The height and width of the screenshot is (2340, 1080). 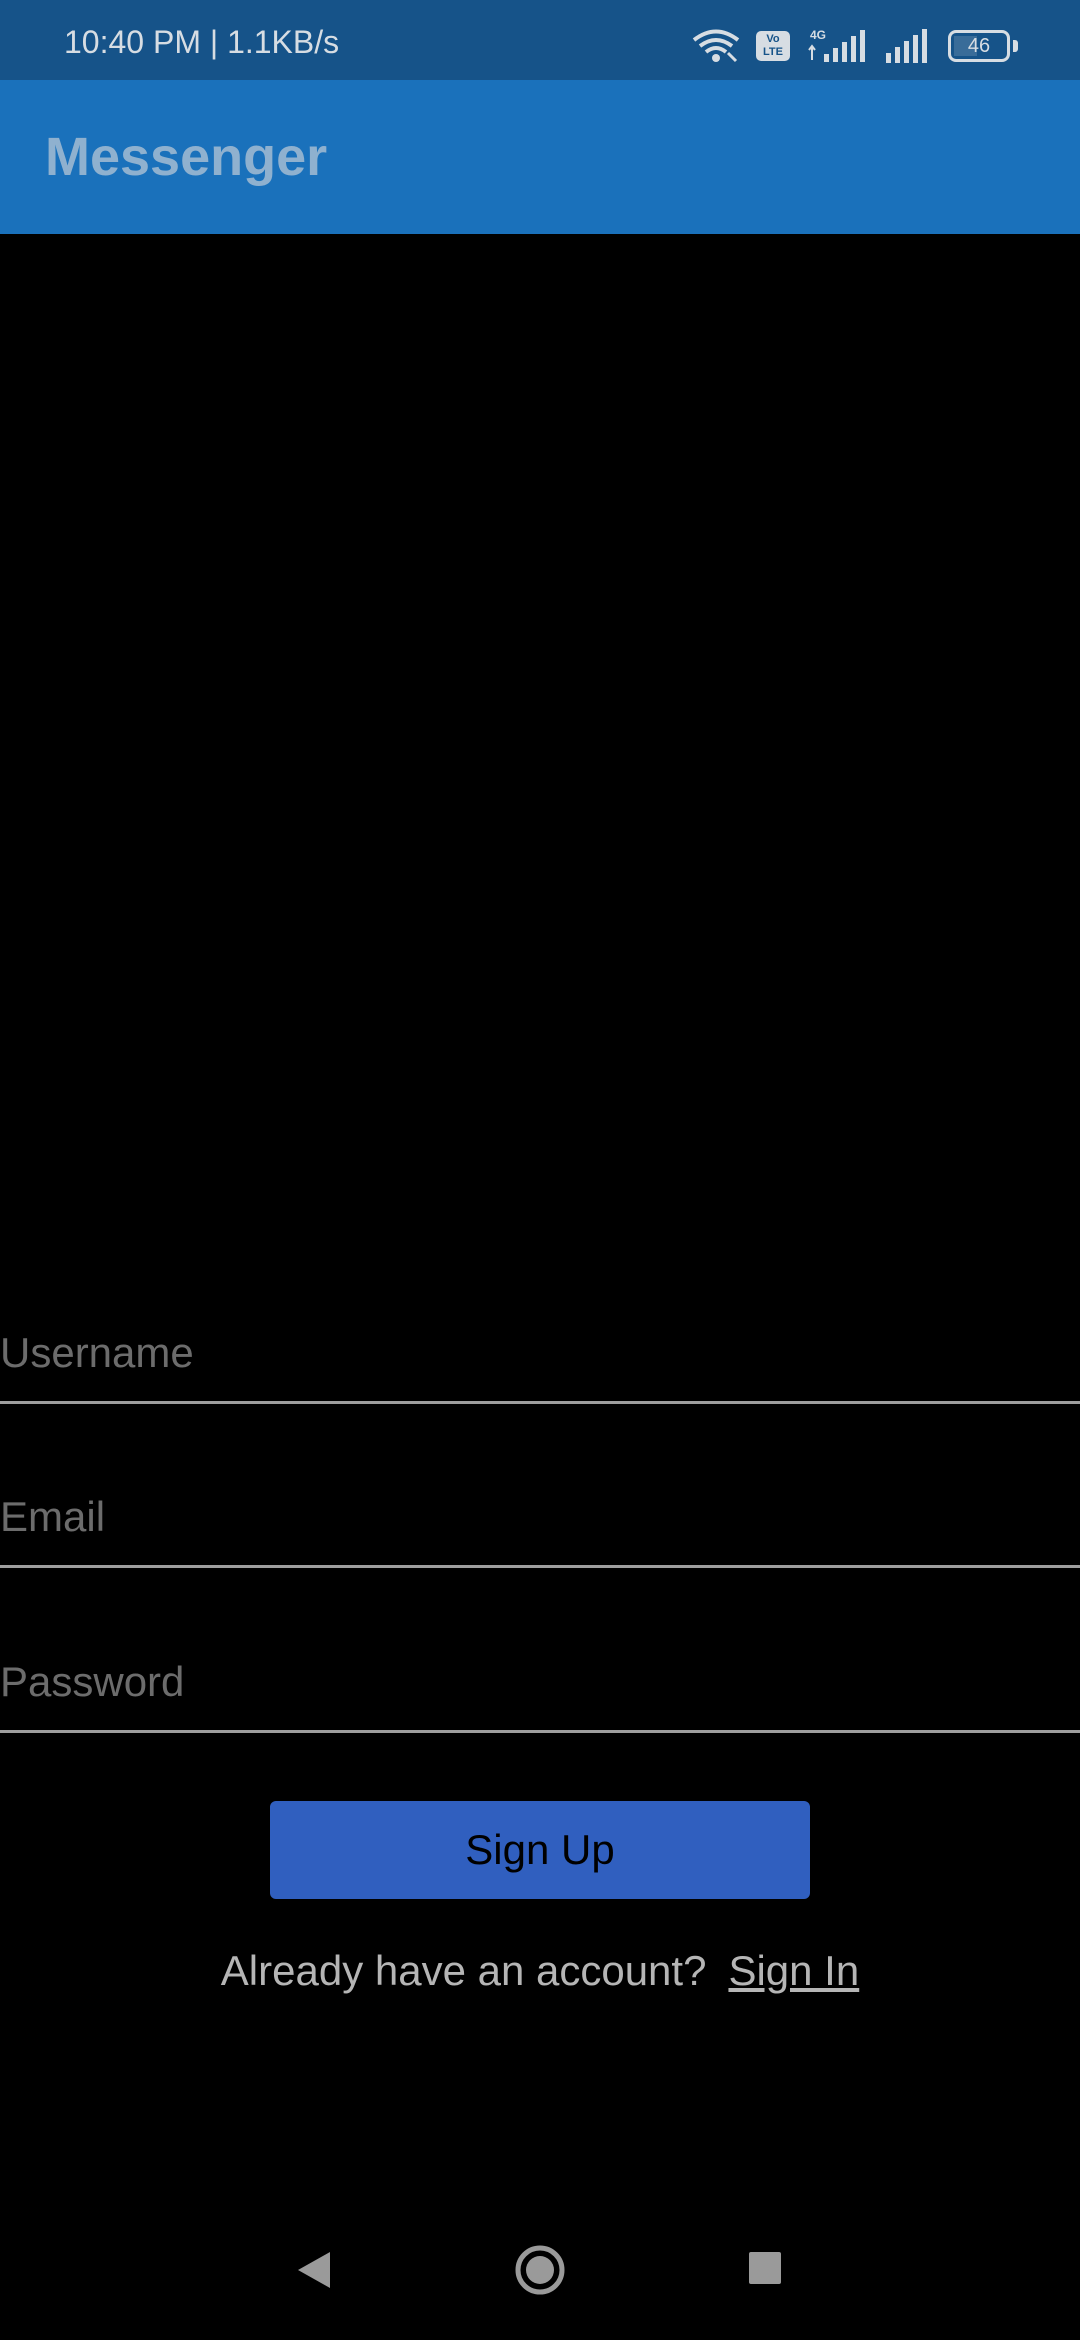 I want to click on battery-icon: 46, so click(x=983, y=46).